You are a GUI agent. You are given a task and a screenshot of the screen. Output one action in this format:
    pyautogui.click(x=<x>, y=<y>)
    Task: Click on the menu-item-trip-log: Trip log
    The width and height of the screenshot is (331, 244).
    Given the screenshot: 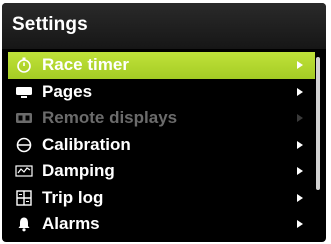 What is the action you would take?
    pyautogui.click(x=161, y=198)
    